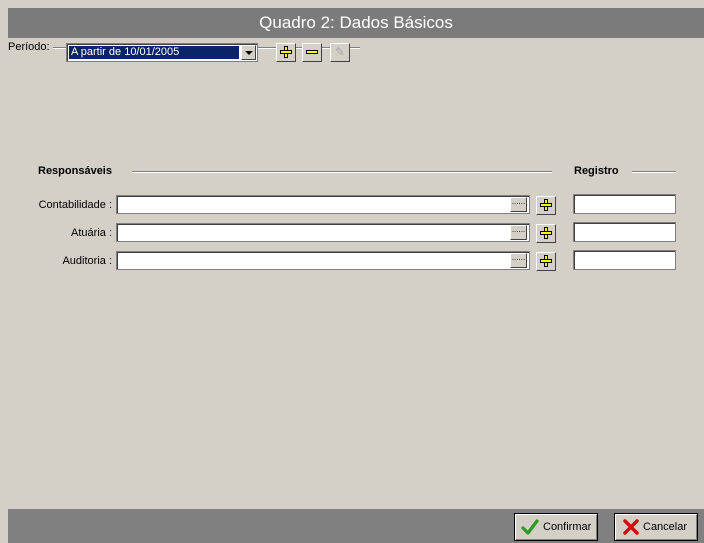  What do you see at coordinates (323, 232) in the screenshot?
I see `atuaria-field` at bounding box center [323, 232].